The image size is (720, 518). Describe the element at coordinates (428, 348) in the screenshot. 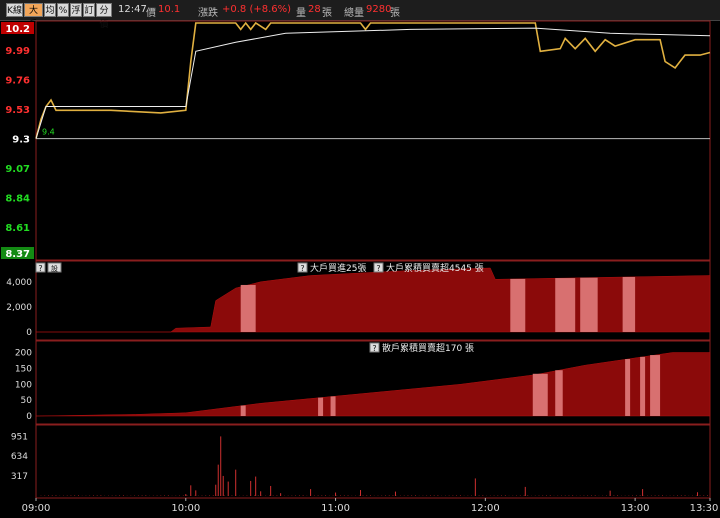

I see `retail-legend: 散戶累積買賣超170 張` at that location.